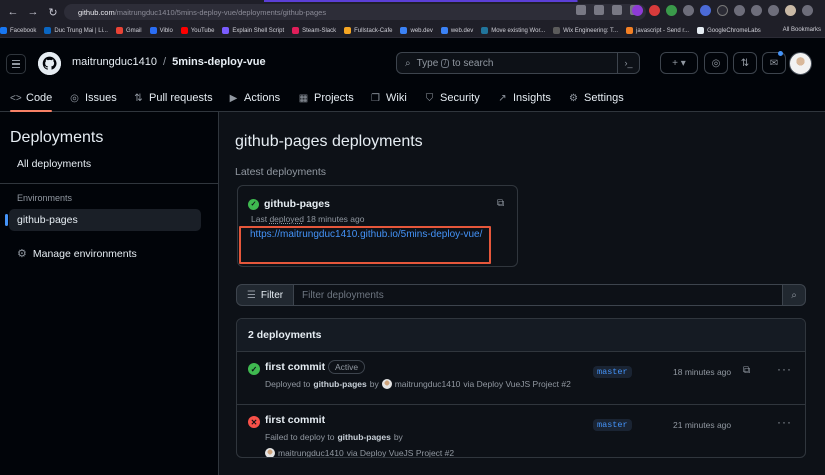 The height and width of the screenshot is (475, 825). I want to click on back-icon: ←, so click(13, 12).